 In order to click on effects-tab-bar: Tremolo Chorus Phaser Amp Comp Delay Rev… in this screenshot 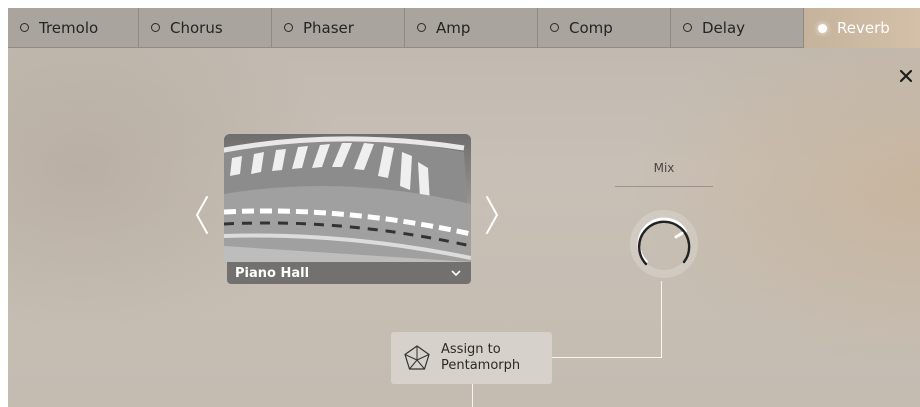, I will do `click(464, 28)`.